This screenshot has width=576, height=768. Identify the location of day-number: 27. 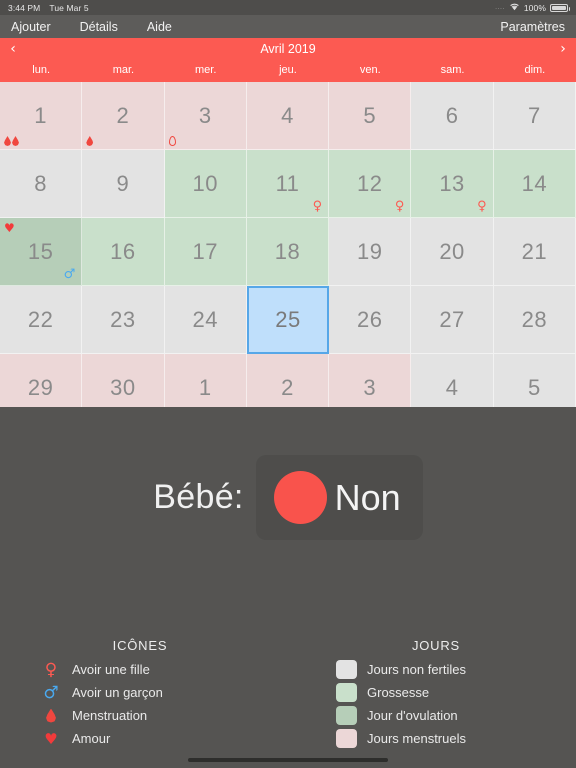
(452, 319).